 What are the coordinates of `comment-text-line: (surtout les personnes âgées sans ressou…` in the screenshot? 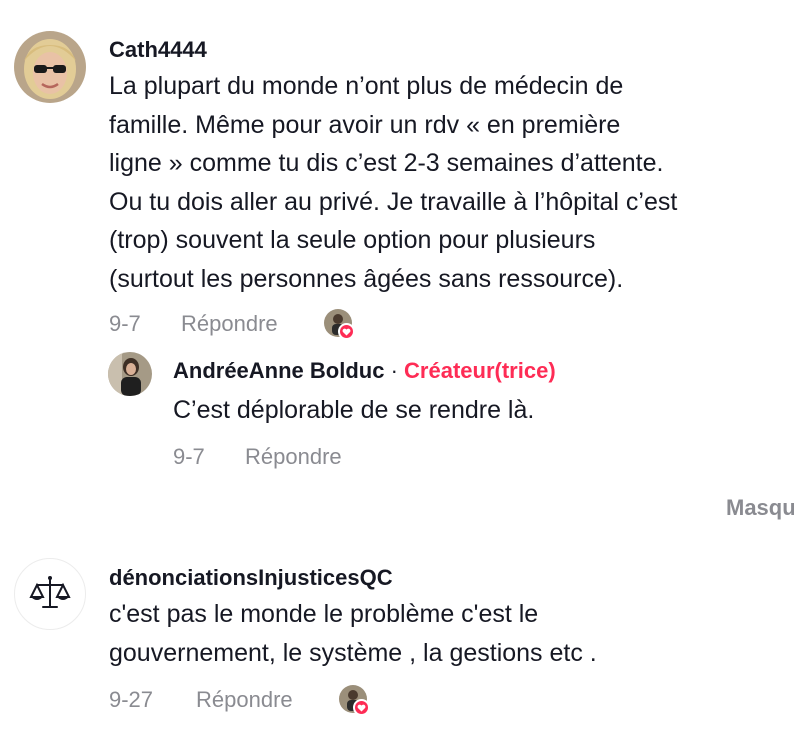 It's located at (366, 278).